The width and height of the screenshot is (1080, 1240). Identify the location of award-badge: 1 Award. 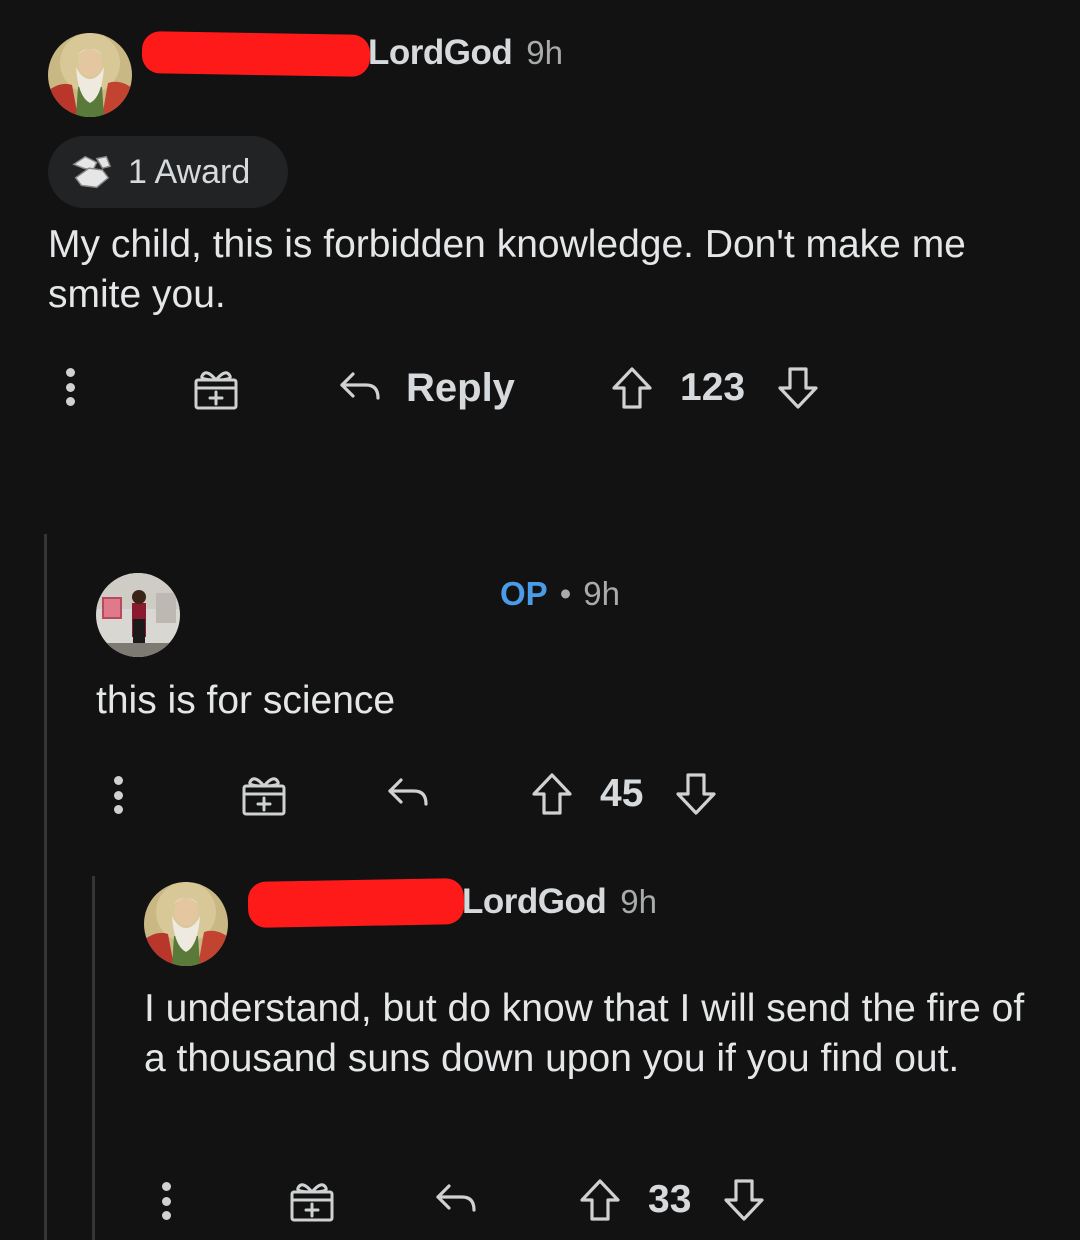
(168, 172).